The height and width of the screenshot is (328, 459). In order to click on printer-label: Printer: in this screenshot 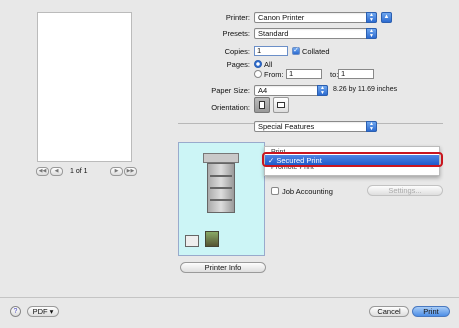, I will do `click(237, 17)`.